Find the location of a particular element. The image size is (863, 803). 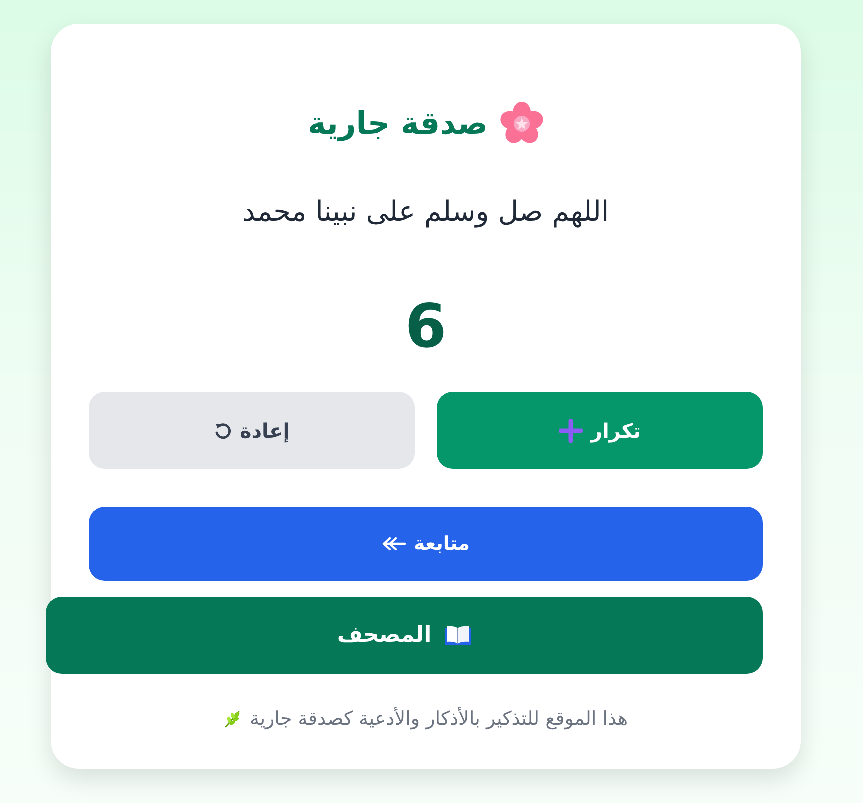

reset-button: إعادة is located at coordinates (252, 430).